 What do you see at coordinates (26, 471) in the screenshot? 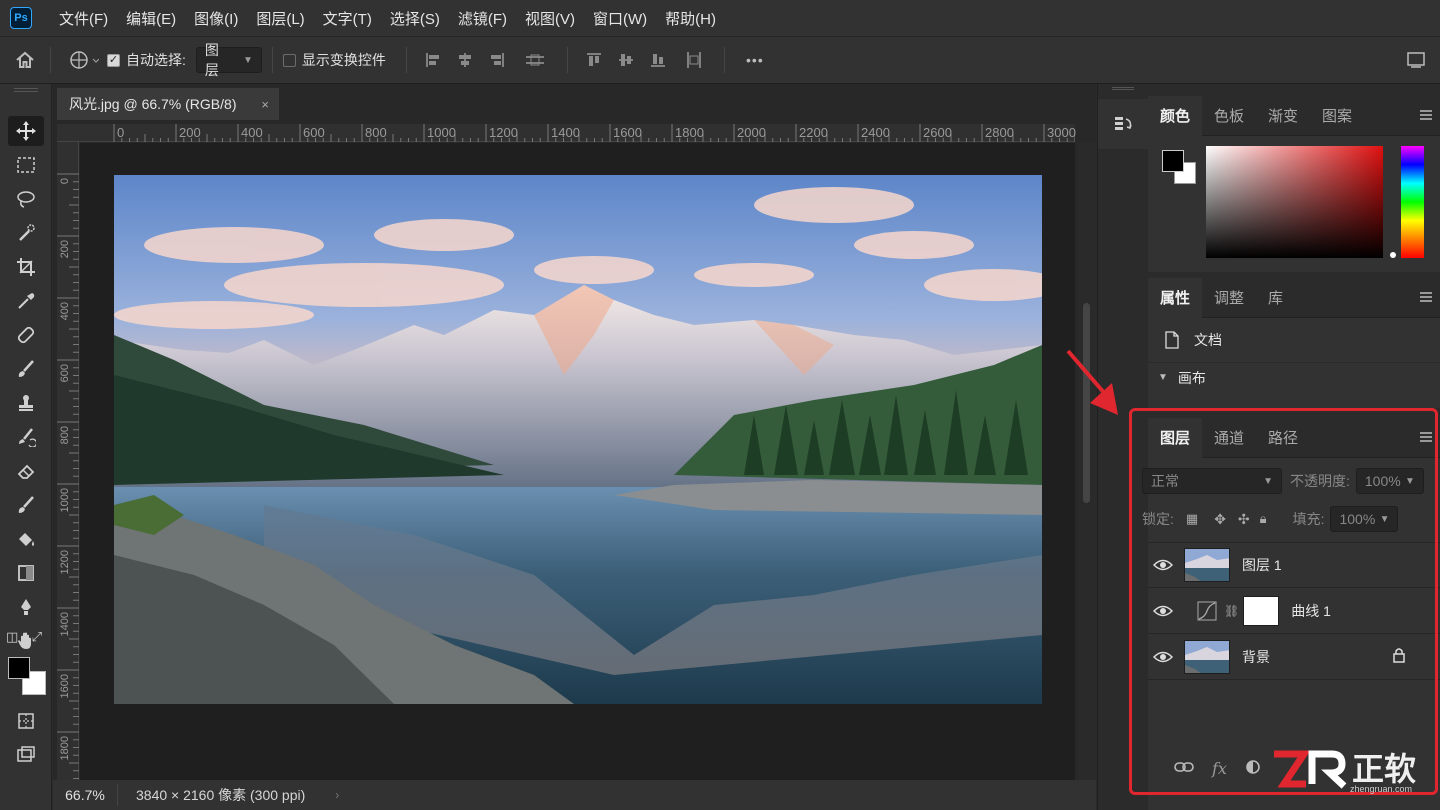
I see `eraser-tool-icon` at bounding box center [26, 471].